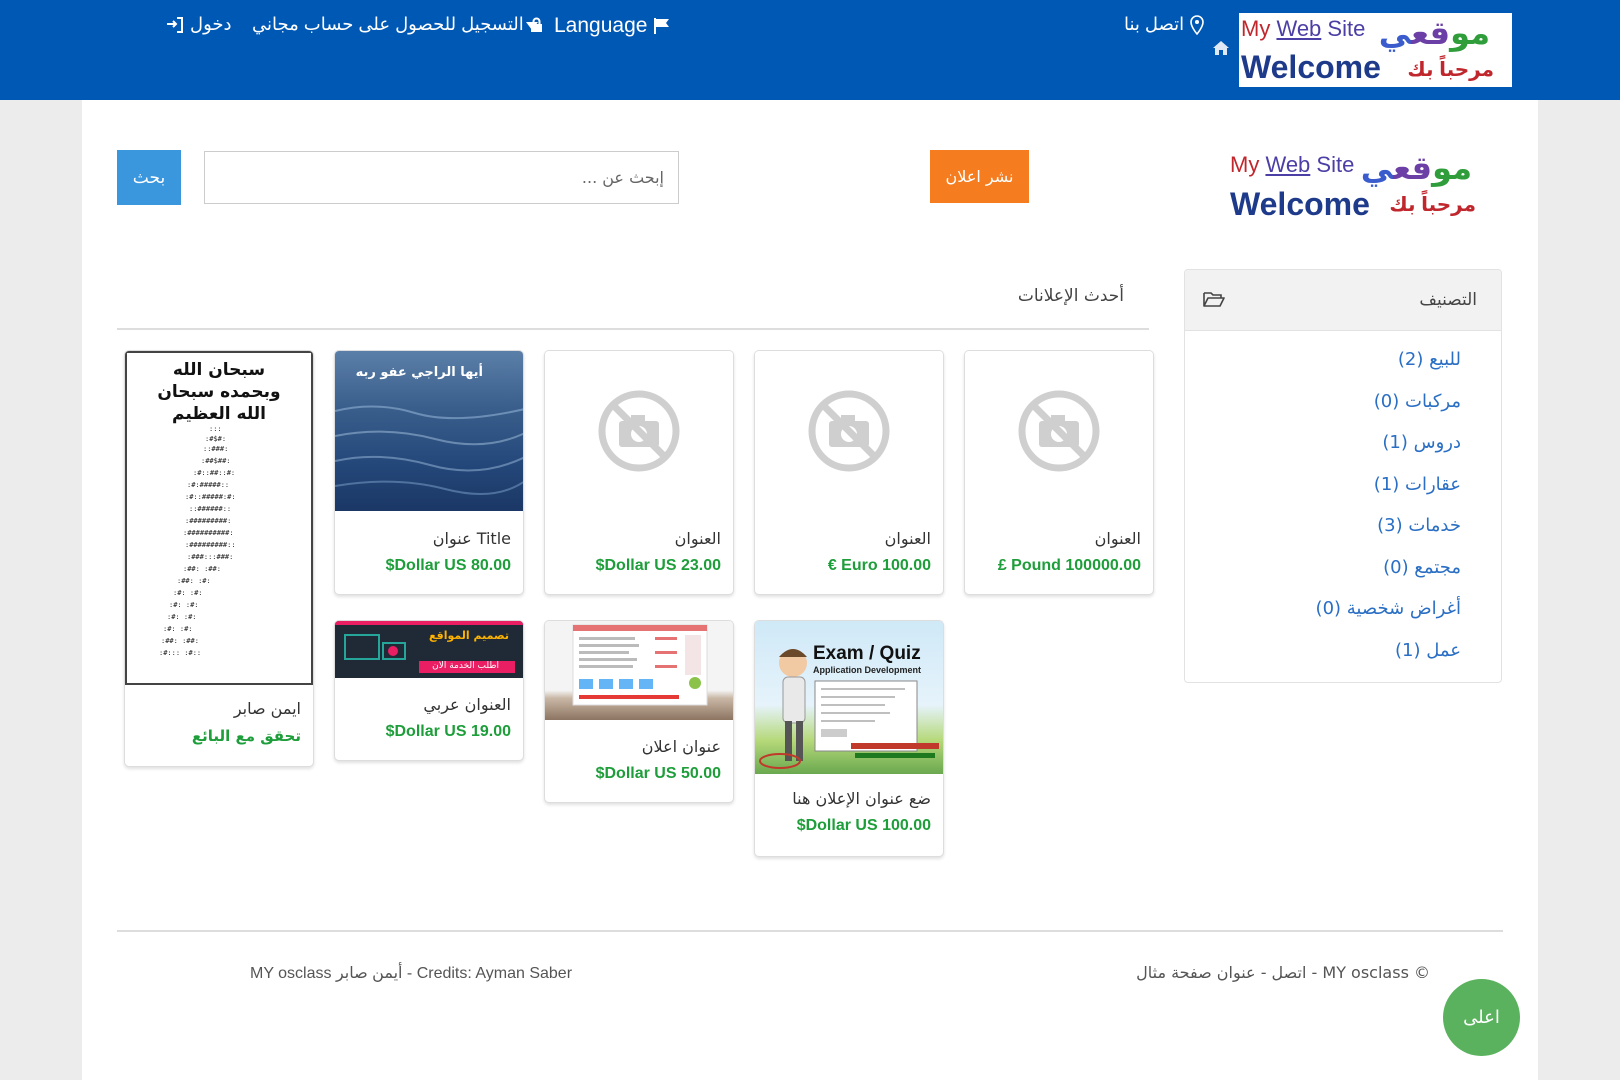 The image size is (1620, 1080). What do you see at coordinates (633, 329) in the screenshot?
I see `divider` at bounding box center [633, 329].